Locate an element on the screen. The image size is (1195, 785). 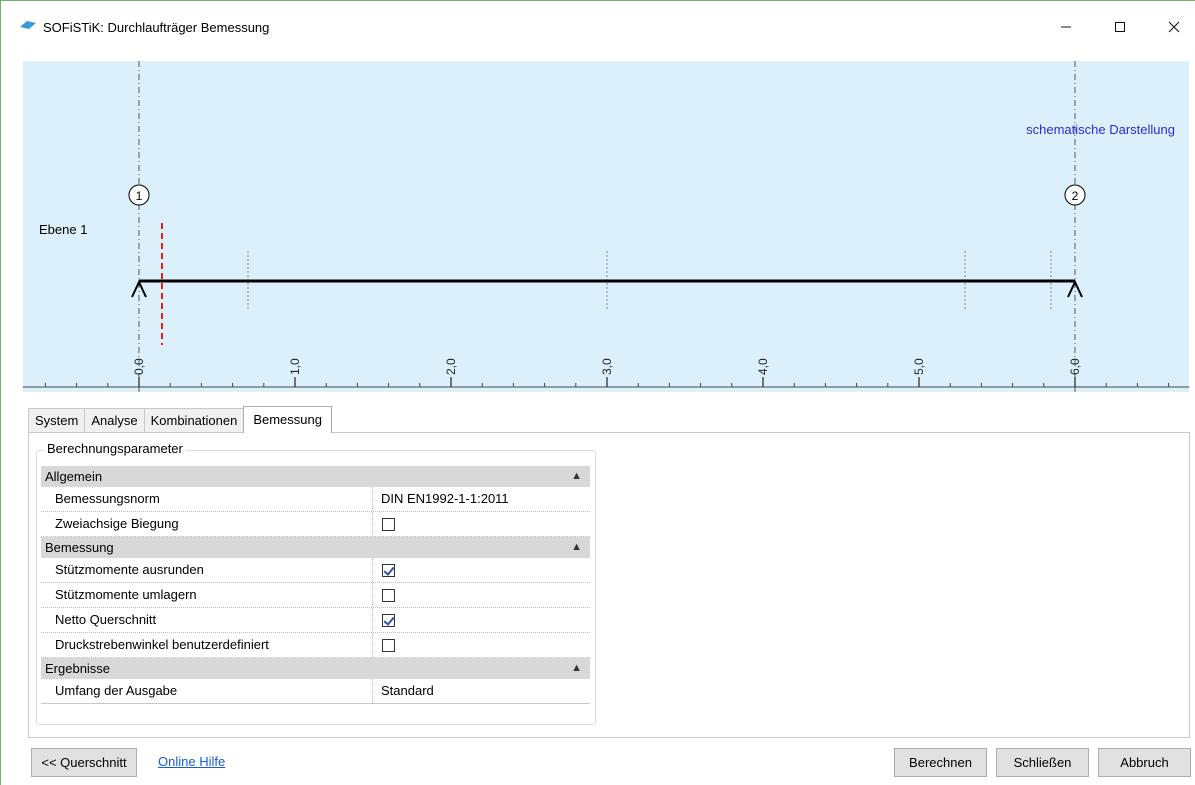
close-dialog-button: Schließen is located at coordinates (1042, 762).